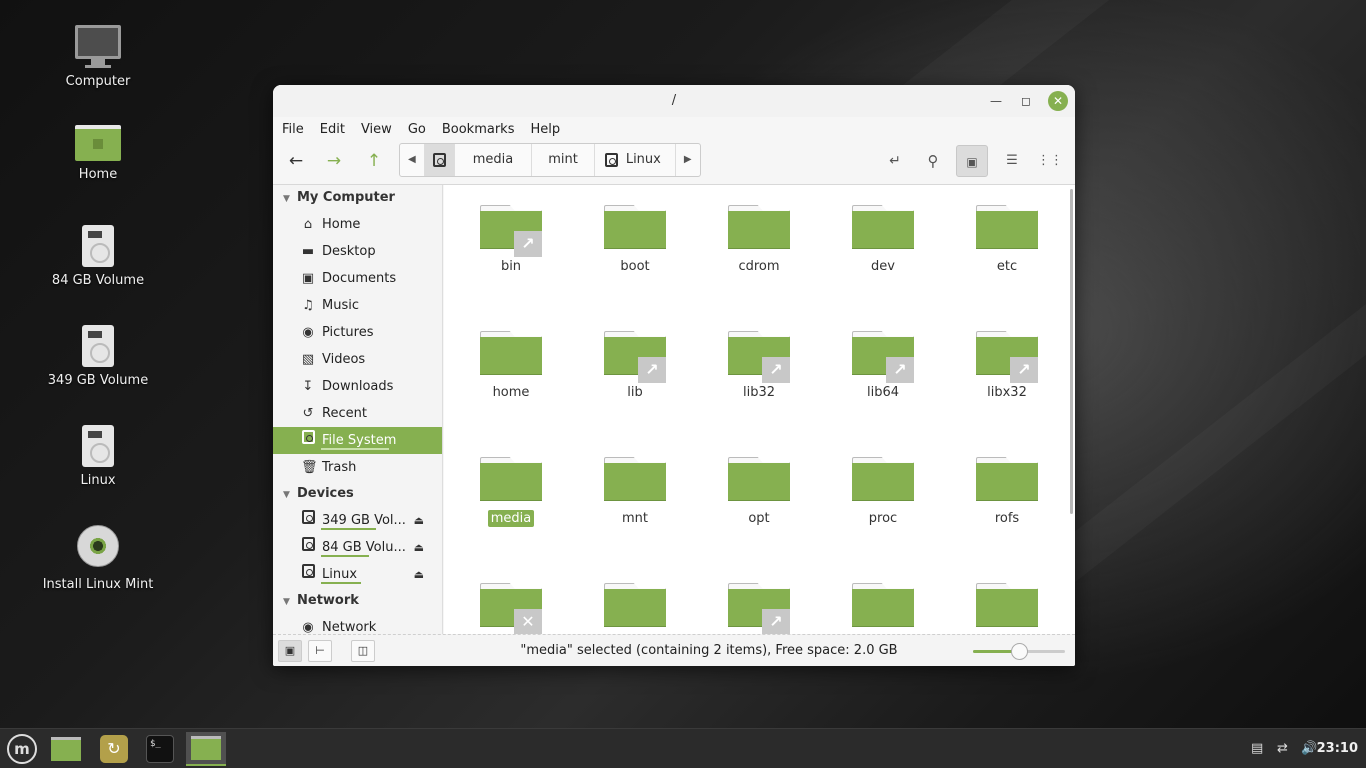 This screenshot has height=768, width=1366. I want to click on menu-bookmarks: Bookmarks, so click(478, 129).